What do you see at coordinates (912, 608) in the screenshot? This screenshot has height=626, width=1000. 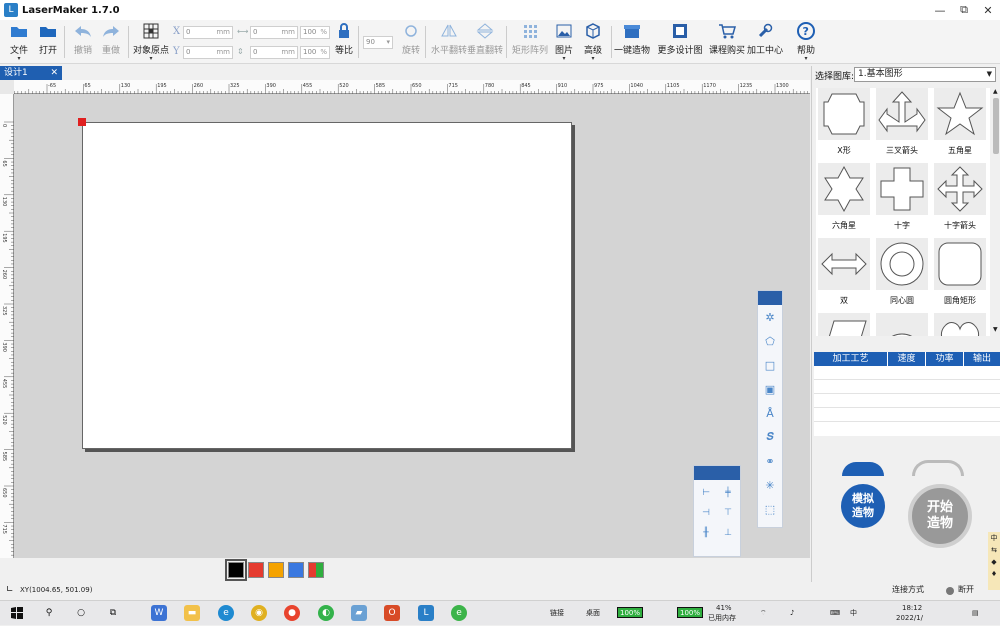 I see `clock-time: 18:12` at bounding box center [912, 608].